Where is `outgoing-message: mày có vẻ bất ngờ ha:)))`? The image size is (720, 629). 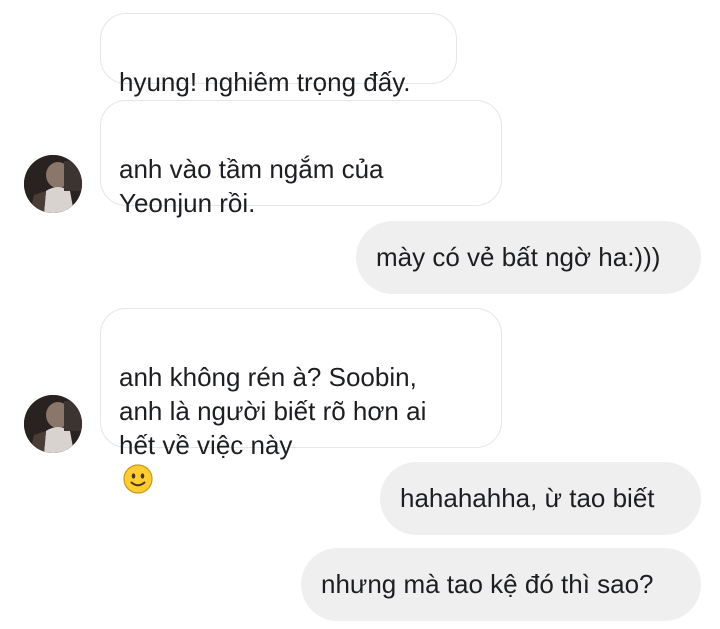 outgoing-message: mày có vẻ bất ngờ ha:))) is located at coordinates (528, 257).